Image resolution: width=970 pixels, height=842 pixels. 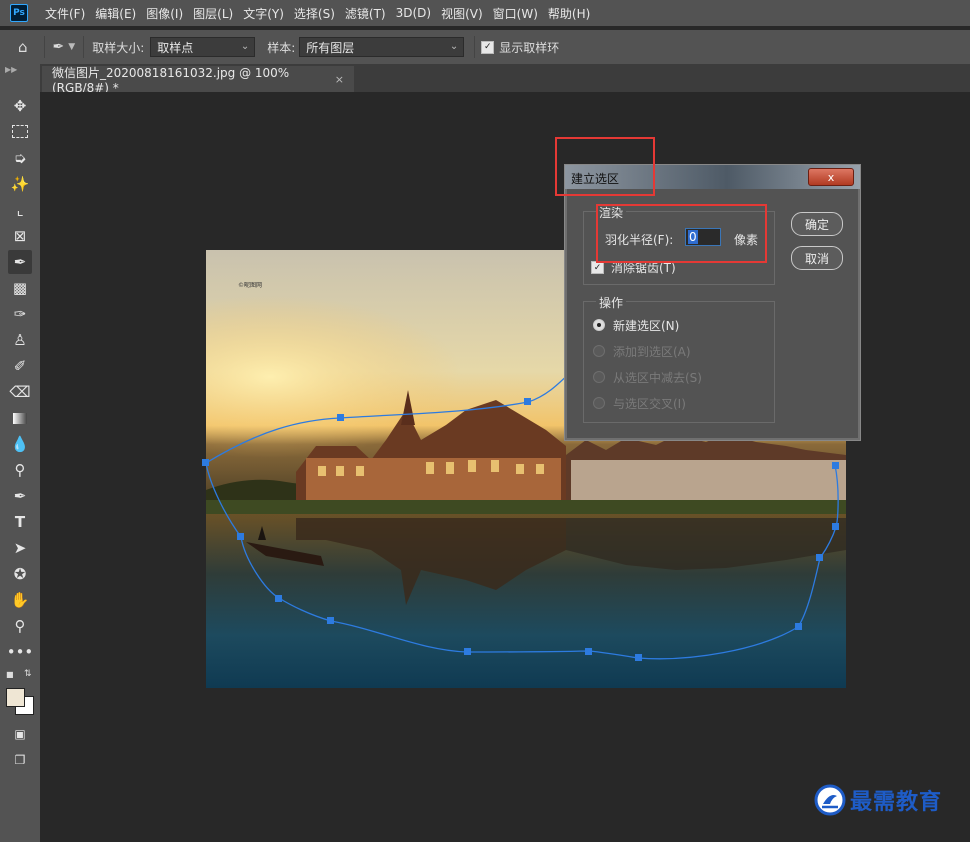 What do you see at coordinates (646, 326) in the screenshot?
I see `new-selection-label: 新建选区(N)` at bounding box center [646, 326].